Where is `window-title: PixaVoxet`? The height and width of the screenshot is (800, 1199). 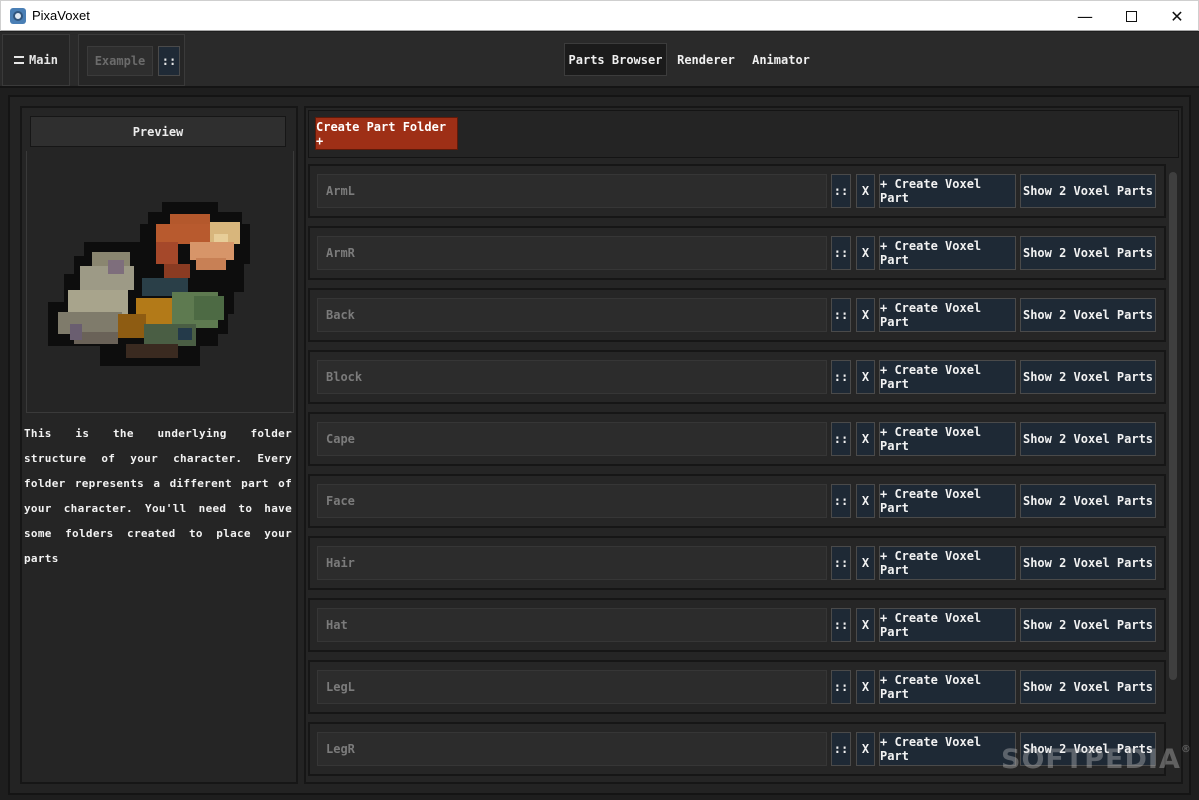 window-title: PixaVoxet is located at coordinates (61, 15).